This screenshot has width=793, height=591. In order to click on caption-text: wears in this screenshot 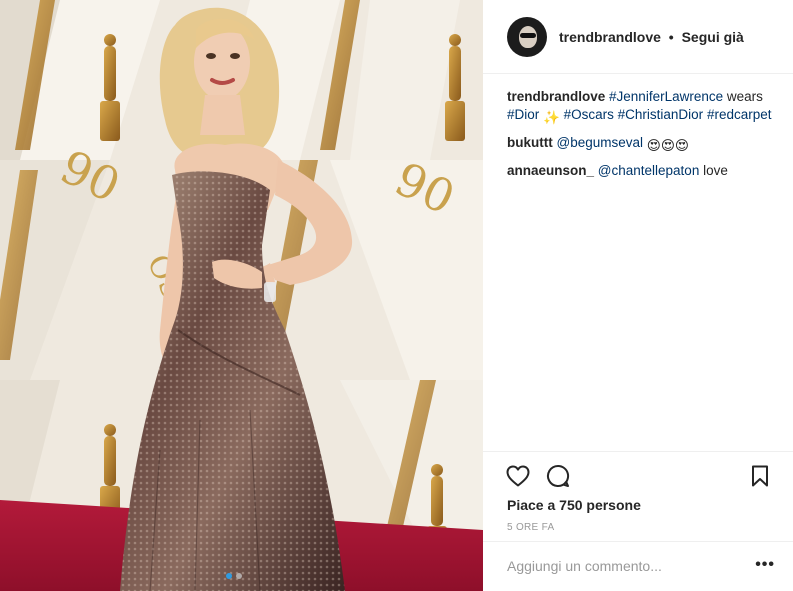, I will do `click(743, 96)`.